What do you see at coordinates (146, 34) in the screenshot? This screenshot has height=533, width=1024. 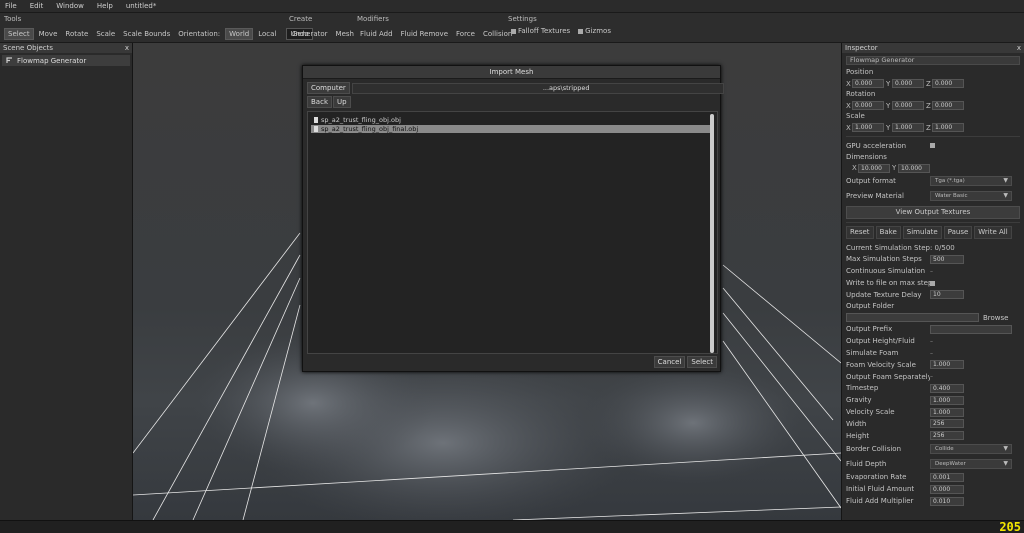 I see `scale-bounds-tool-button: Scale Bounds` at bounding box center [146, 34].